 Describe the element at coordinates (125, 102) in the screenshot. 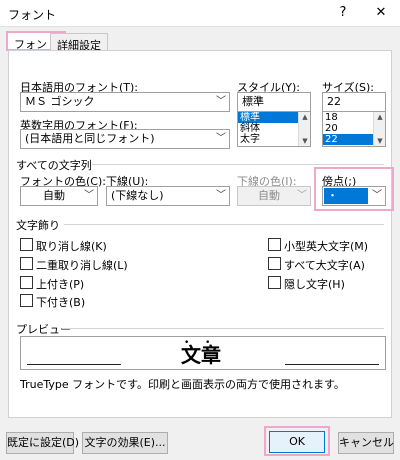

I see `japanese-font-combo: ＭＳ ゴシック ﹀` at that location.